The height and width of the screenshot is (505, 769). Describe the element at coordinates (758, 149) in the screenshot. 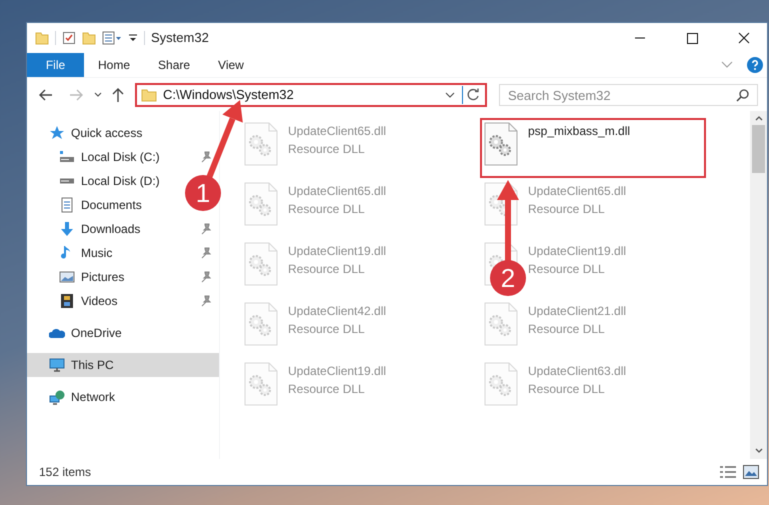

I see `scrollbar-thumb` at that location.